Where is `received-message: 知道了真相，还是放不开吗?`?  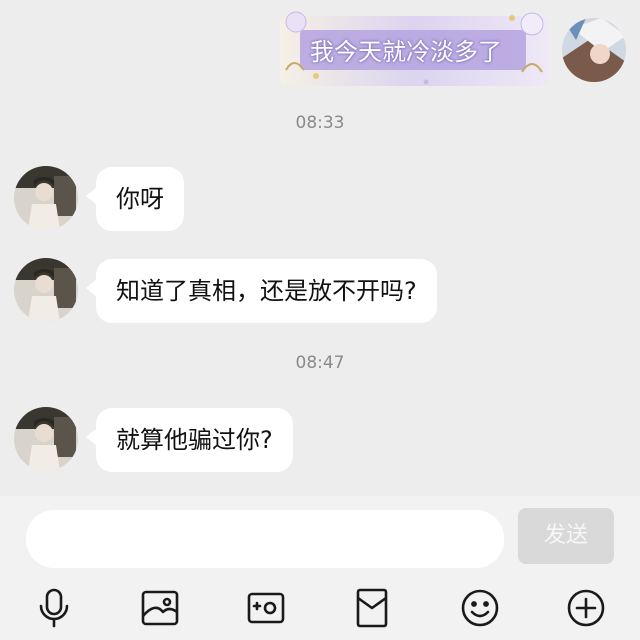
received-message: 知道了真相，还是放不开吗? is located at coordinates (261, 291).